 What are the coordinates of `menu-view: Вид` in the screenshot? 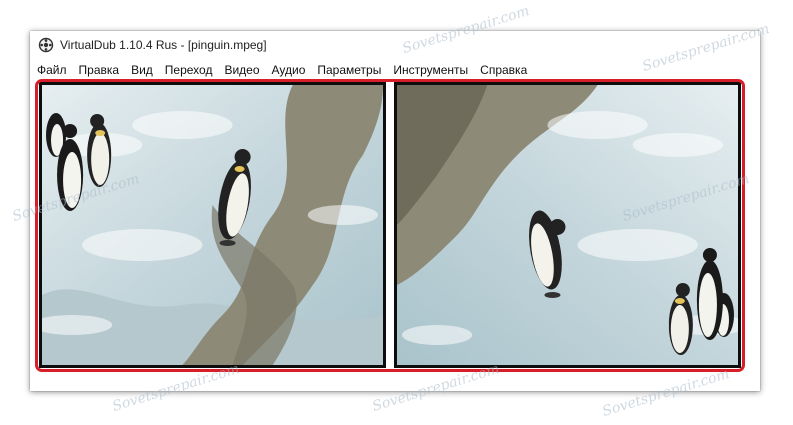 It's located at (142, 70).